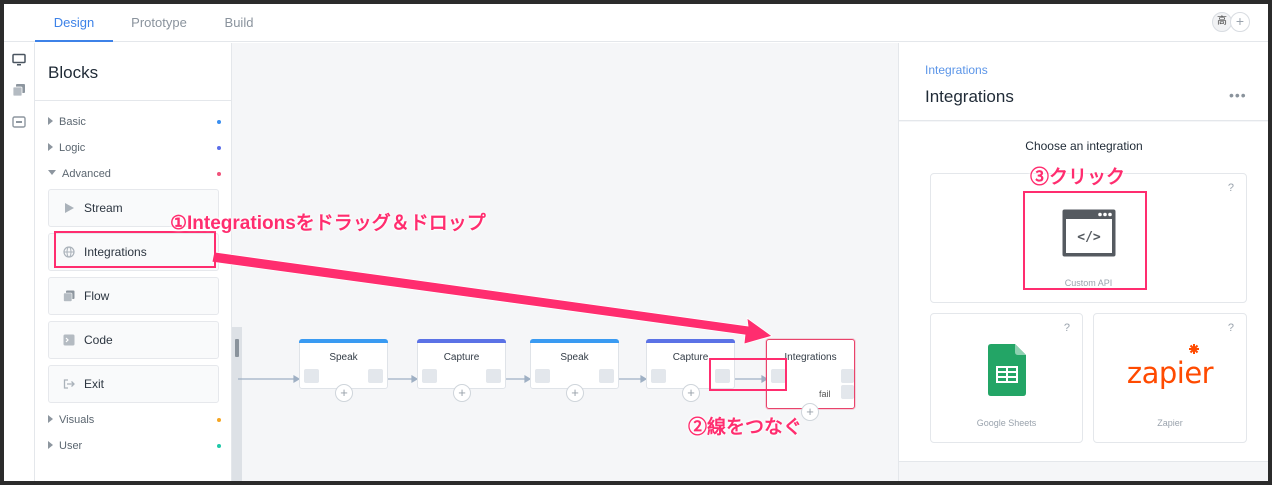 The width and height of the screenshot is (1272, 485). Describe the element at coordinates (1084, 146) in the screenshot. I see `chooser-title: Choose an integration` at that location.